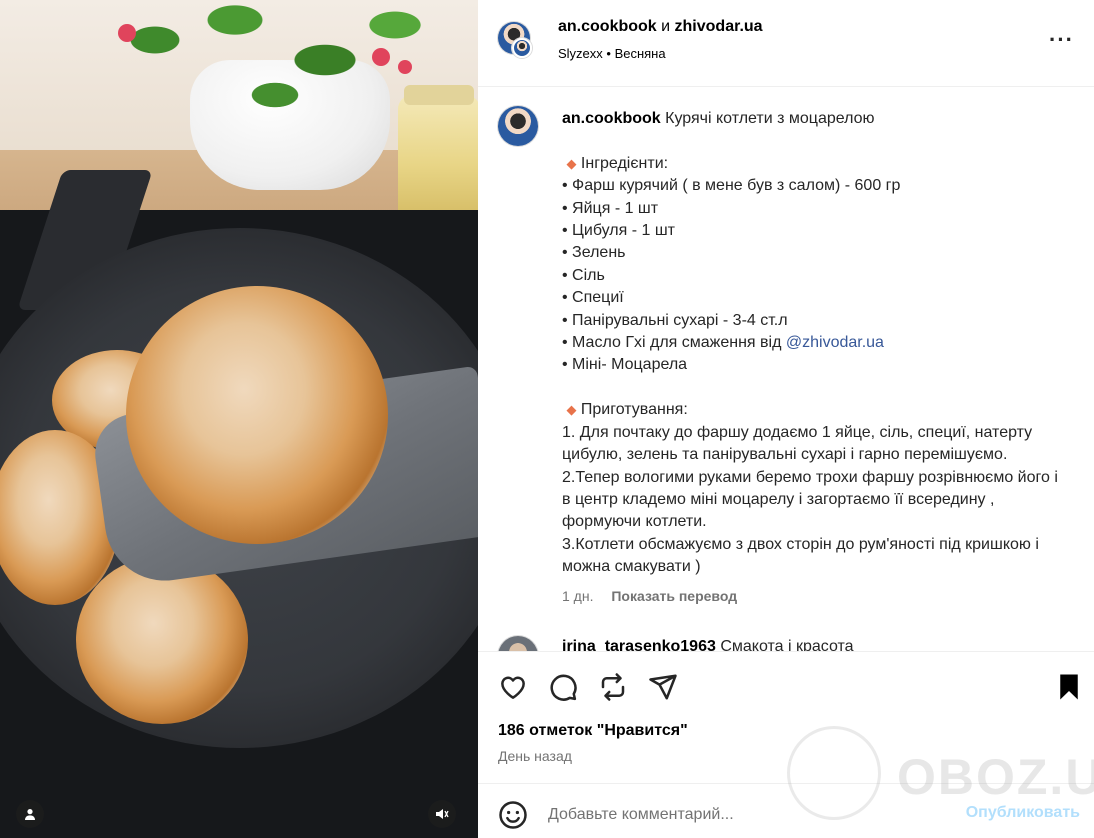 This screenshot has width=1094, height=838. I want to click on comment-icon, so click(563, 687).